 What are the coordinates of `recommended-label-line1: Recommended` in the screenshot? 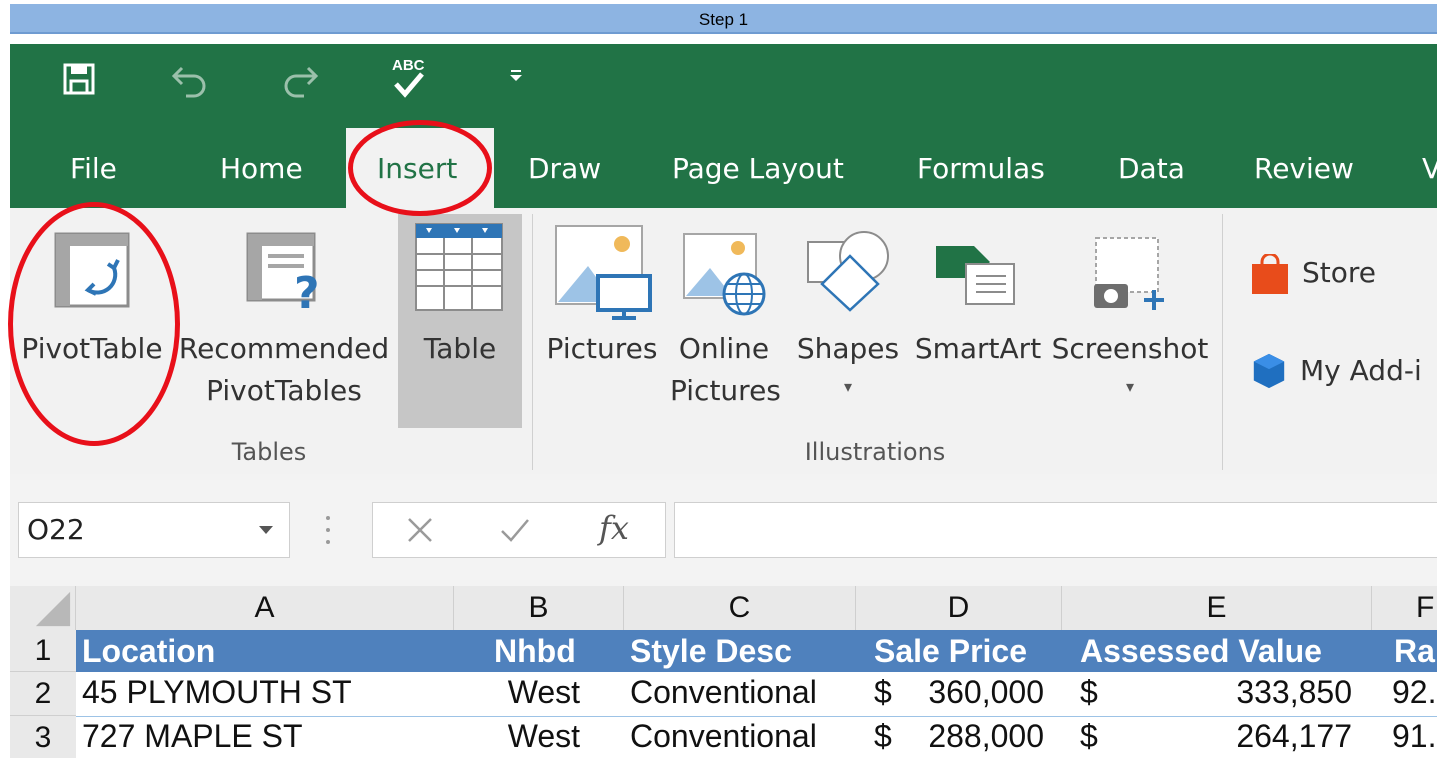 It's located at (284, 348).